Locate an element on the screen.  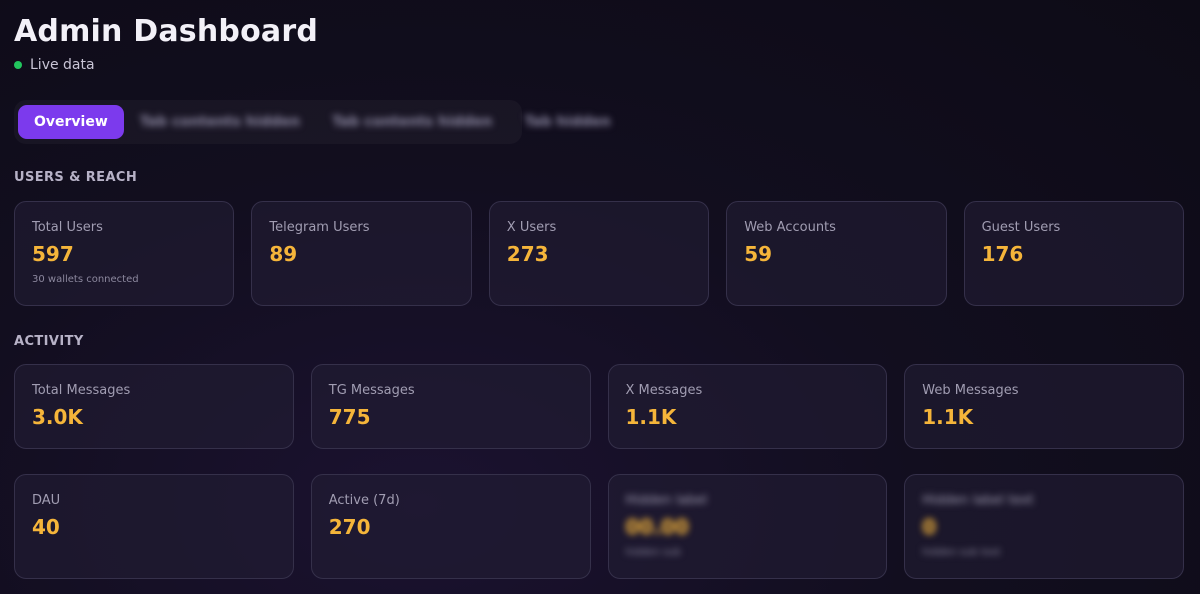
stat-label: Web Accounts is located at coordinates (790, 227).